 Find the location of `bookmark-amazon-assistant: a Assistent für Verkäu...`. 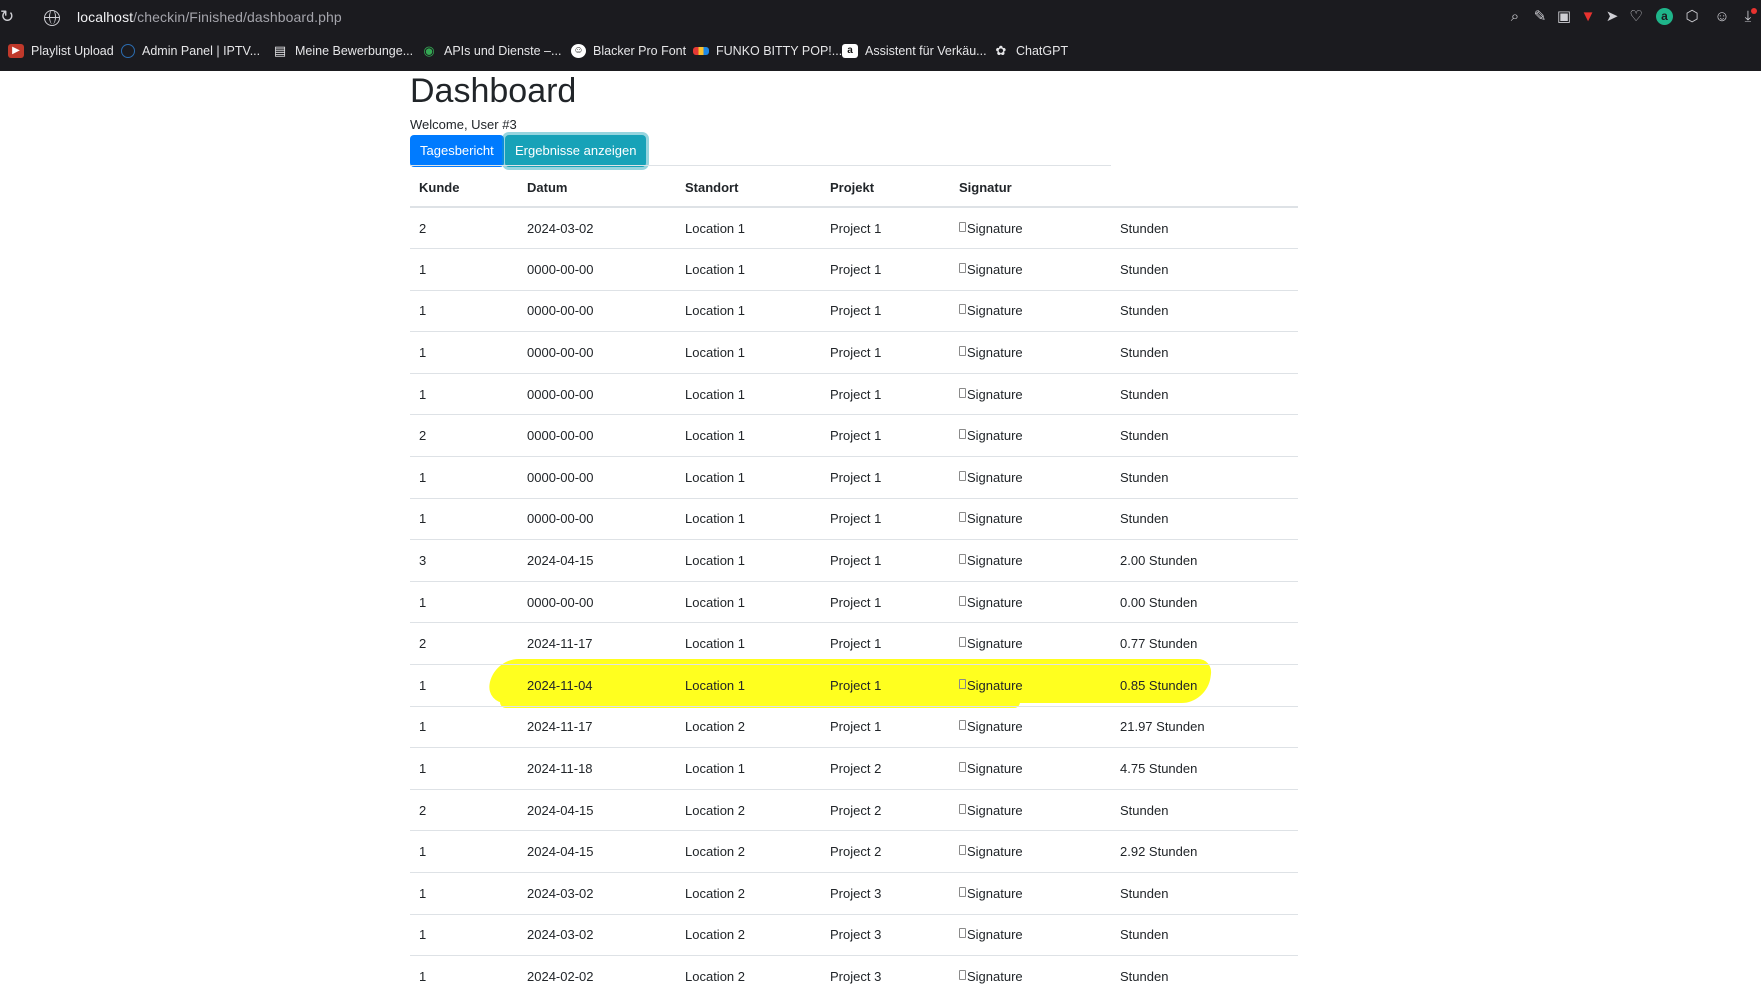

bookmark-amazon-assistant: a Assistent für Verkäu... is located at coordinates (914, 51).